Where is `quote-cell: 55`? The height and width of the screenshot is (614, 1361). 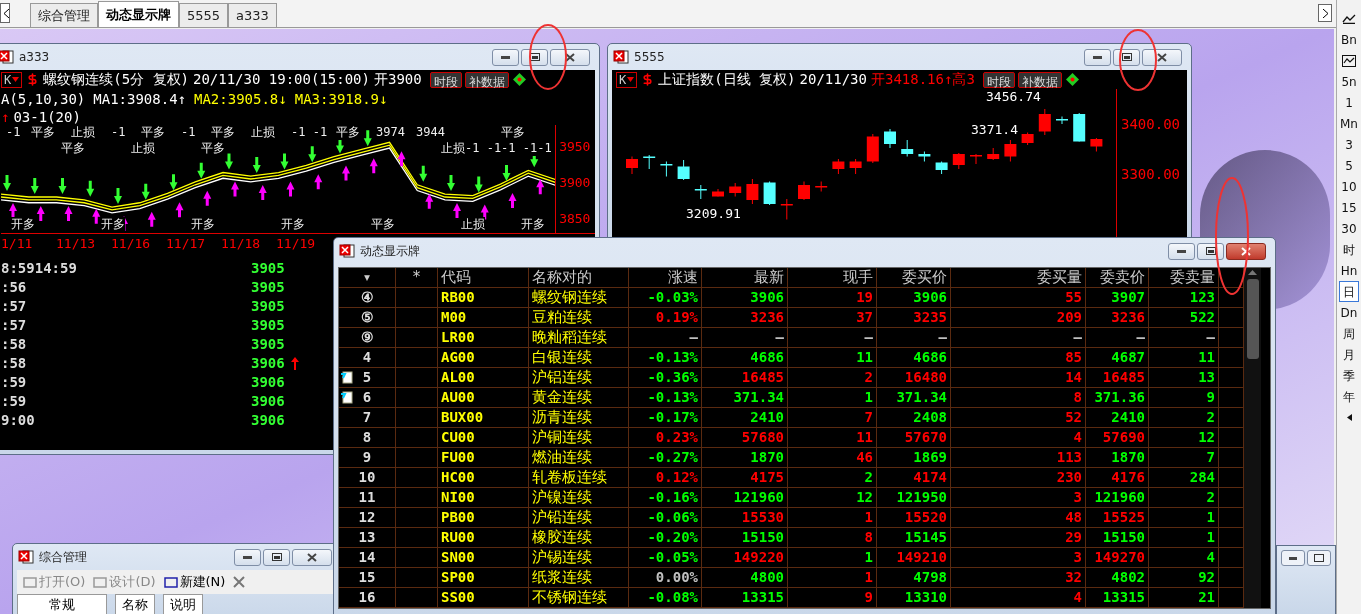
quote-cell: 55 is located at coordinates (1018, 298).